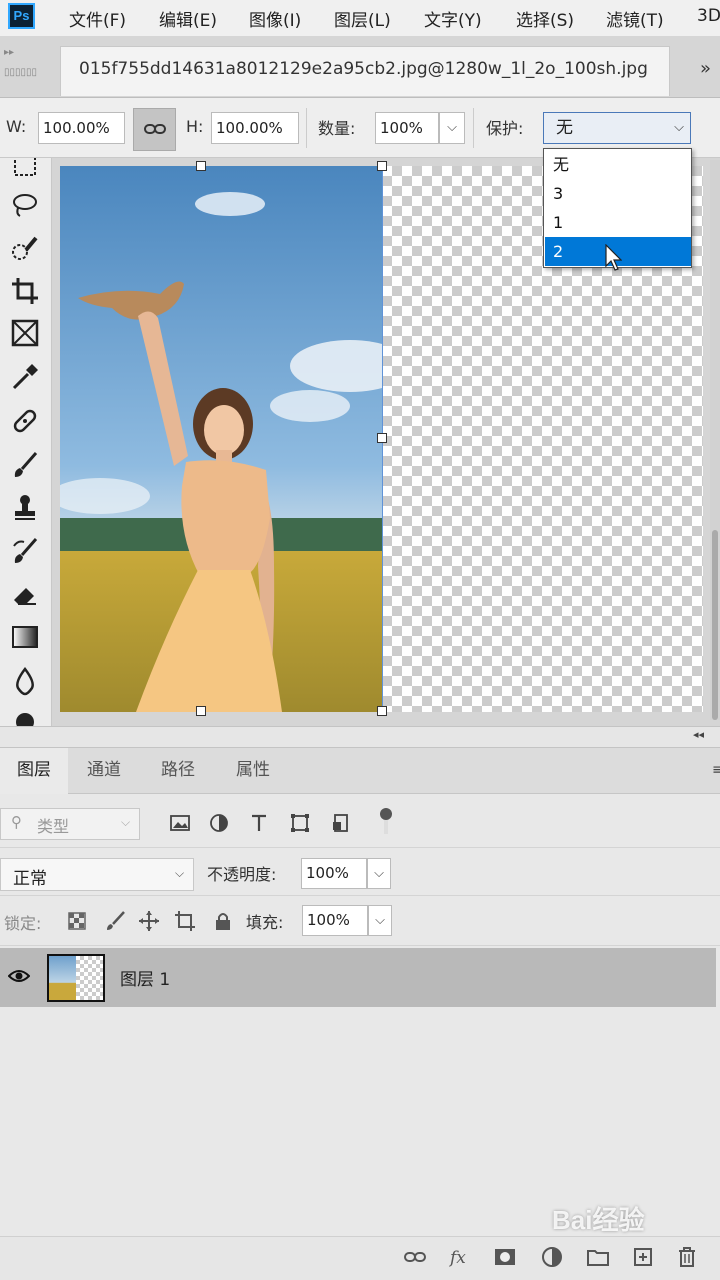 The height and width of the screenshot is (1280, 720). I want to click on fill-dropdown-button: ⌵, so click(380, 920).